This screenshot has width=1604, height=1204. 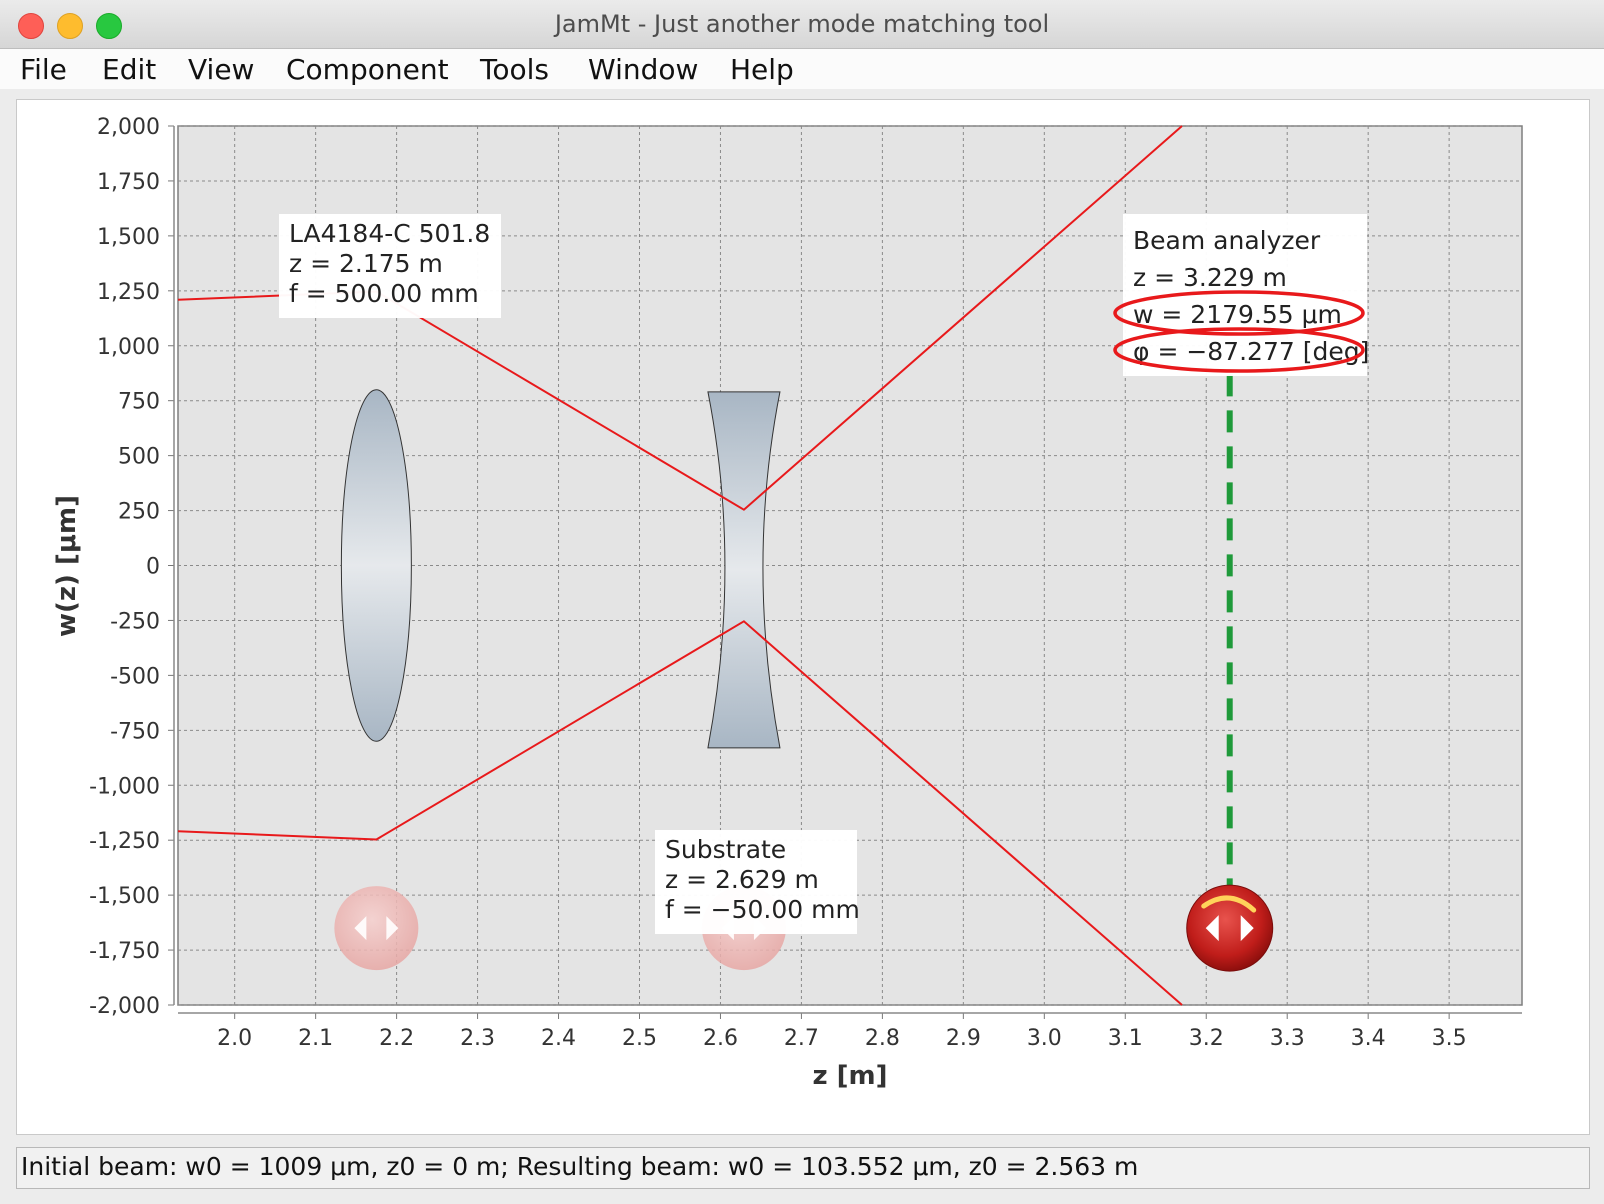 I want to click on y-tick-label: -2,000, so click(x=124, y=1006).